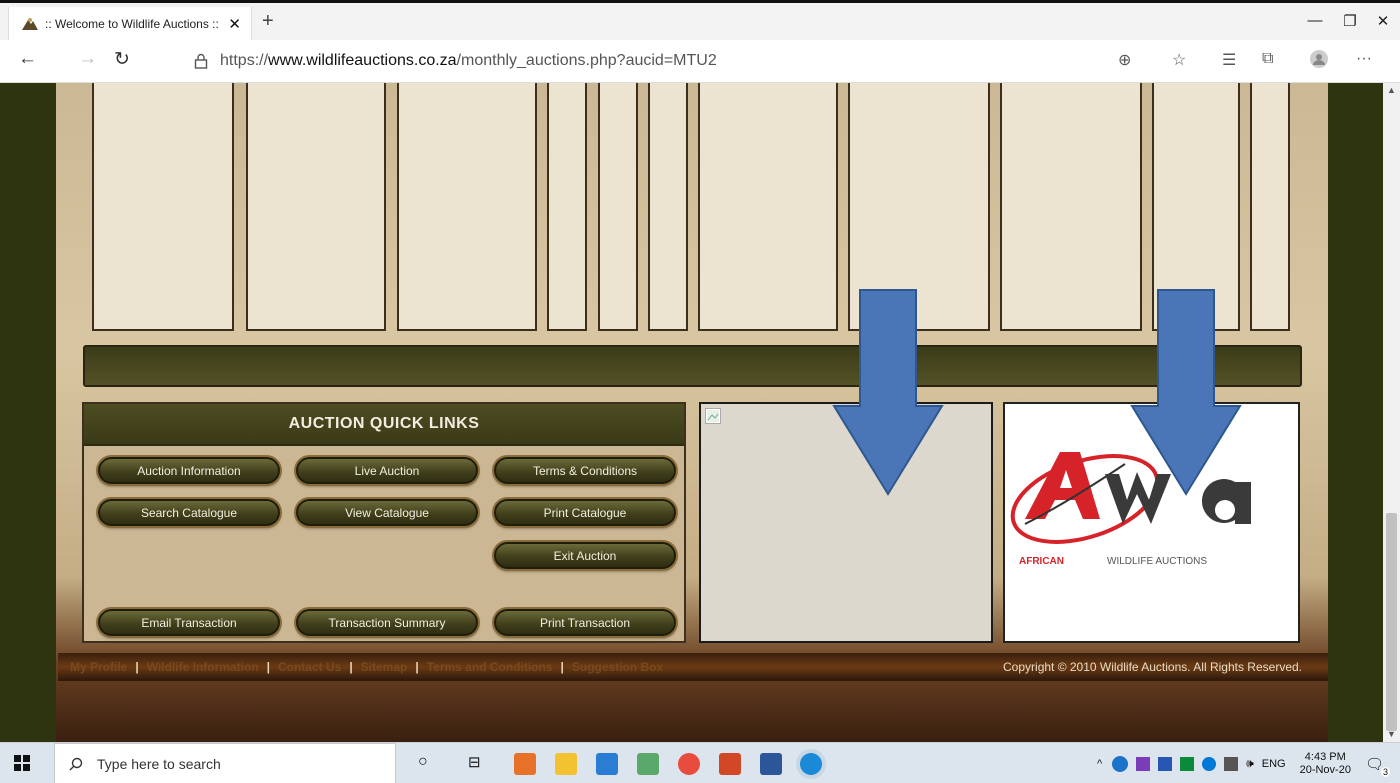 This screenshot has width=1400, height=783. Describe the element at coordinates (490, 667) in the screenshot. I see `footer-link-terms: Terms and Conditions` at that location.